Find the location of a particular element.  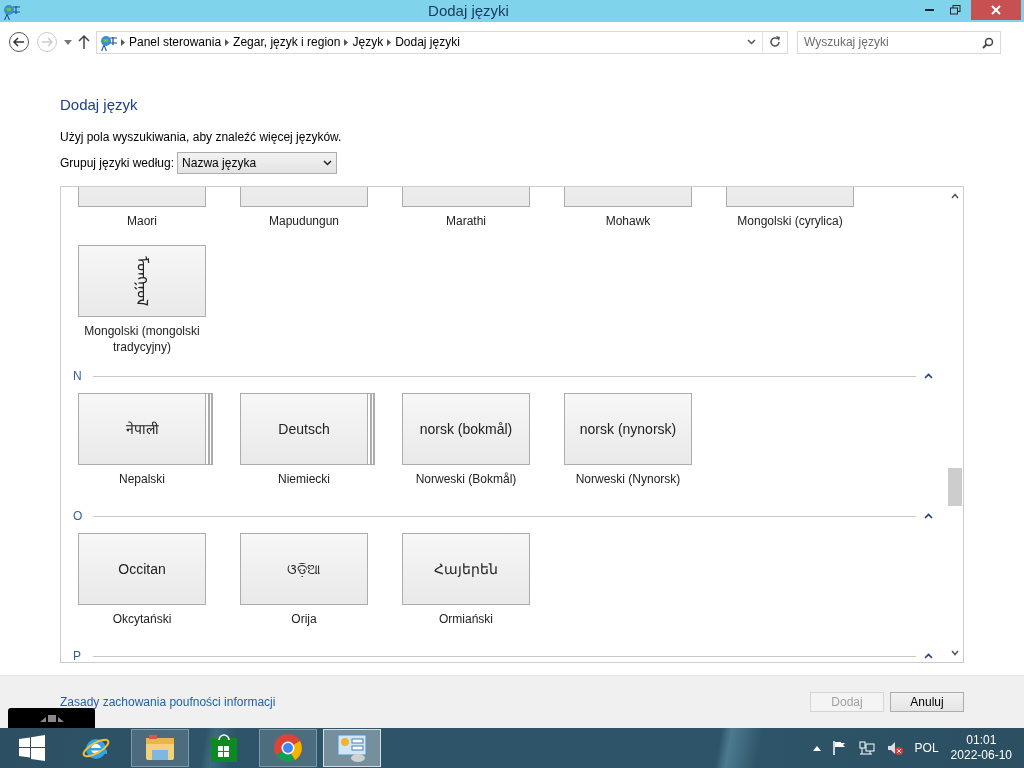

input-language: POL is located at coordinates (926, 748).